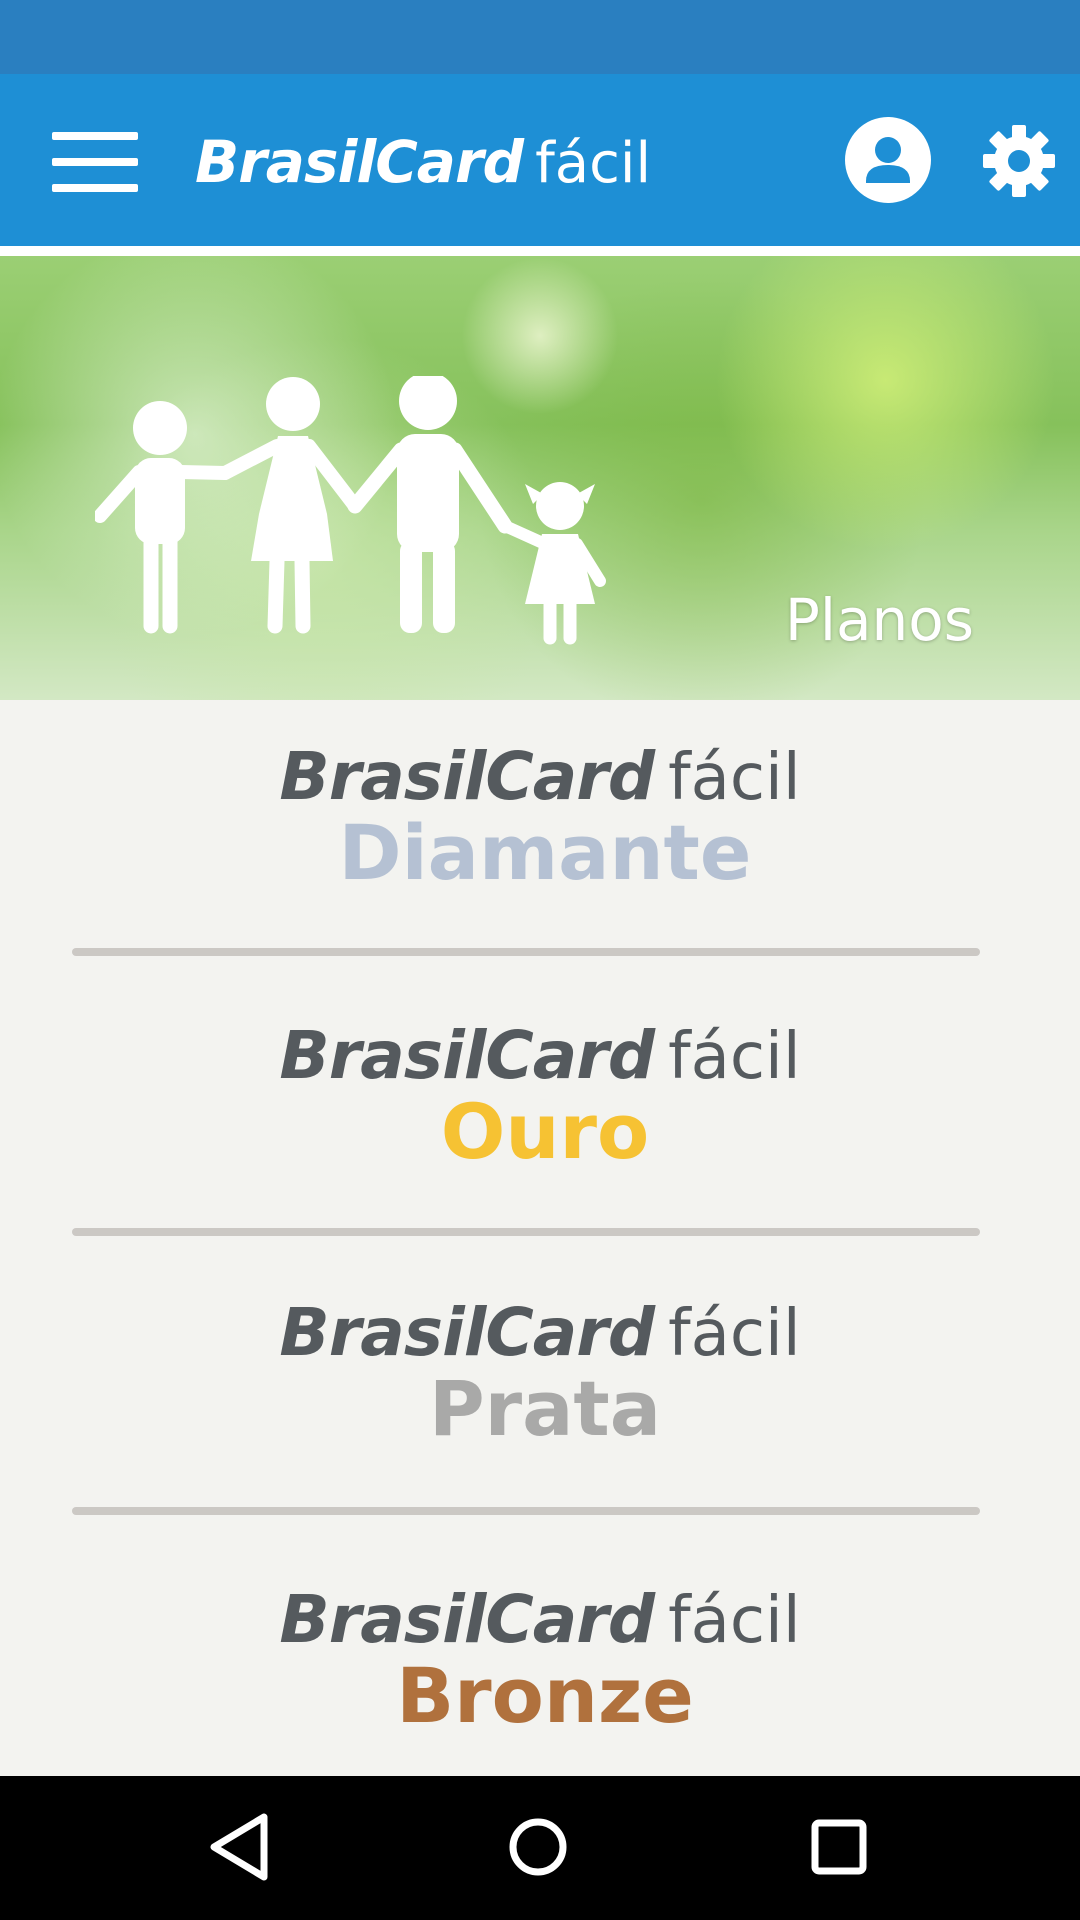 The image size is (1080, 1920). I want to click on profile-button, so click(888, 160).